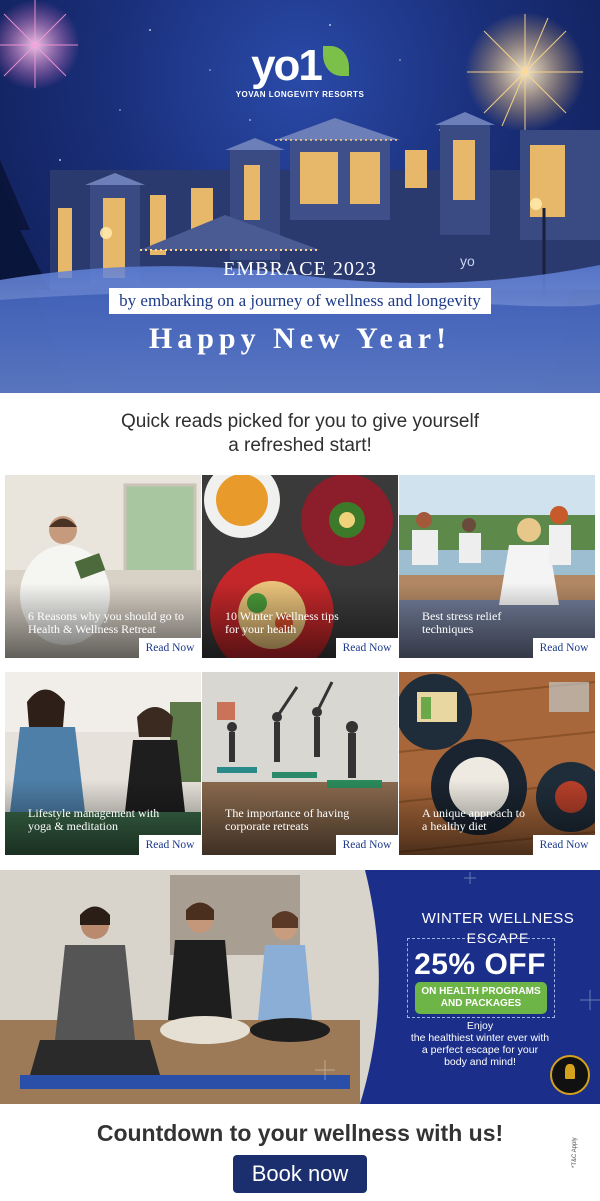 The width and height of the screenshot is (600, 1201). What do you see at coordinates (300, 1133) in the screenshot?
I see `countdown-heading: Countdown to your wellness with us!` at bounding box center [300, 1133].